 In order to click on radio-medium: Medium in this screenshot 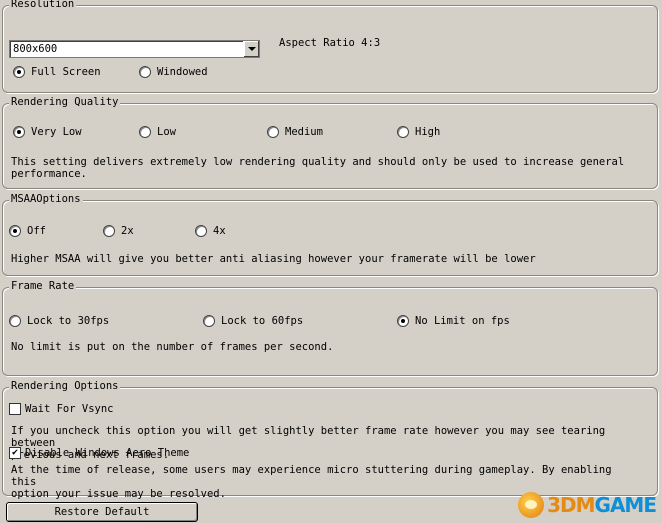, I will do `click(295, 132)`.